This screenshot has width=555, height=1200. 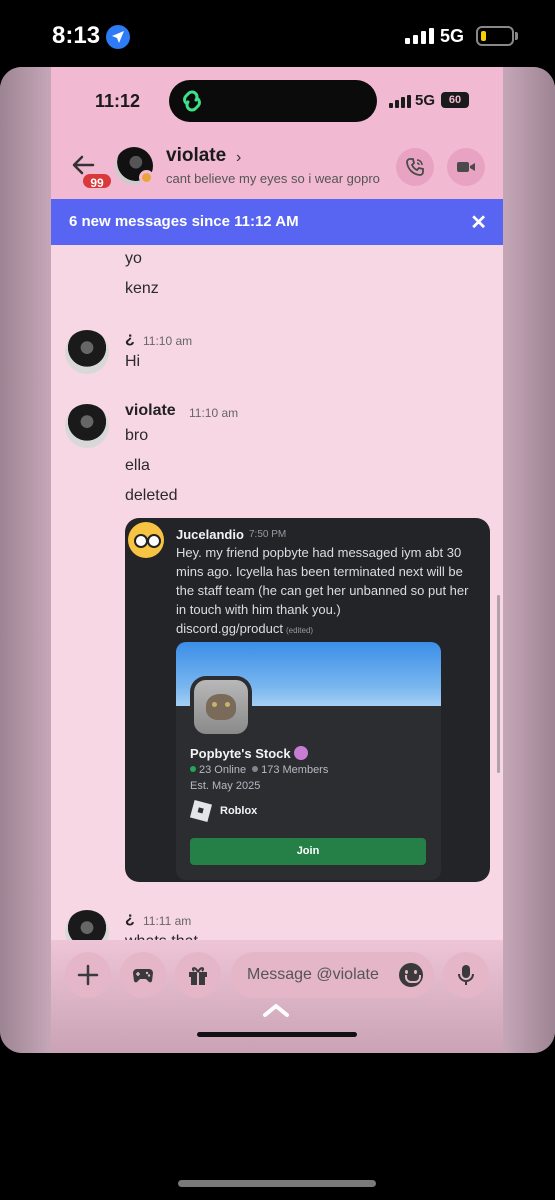 What do you see at coordinates (210, 534) in the screenshot?
I see `embed-author: Jucelandio` at bounding box center [210, 534].